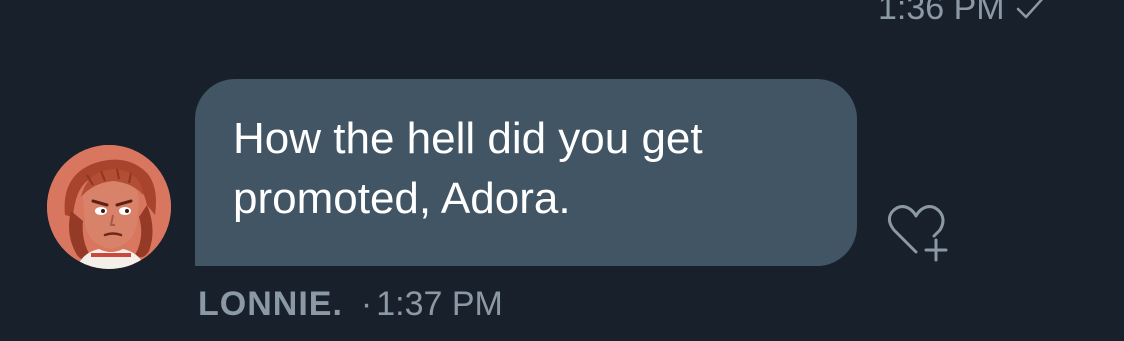 The image size is (1124, 341). I want to click on message-meta: LONNIE. · 1:37 PM, so click(350, 304).